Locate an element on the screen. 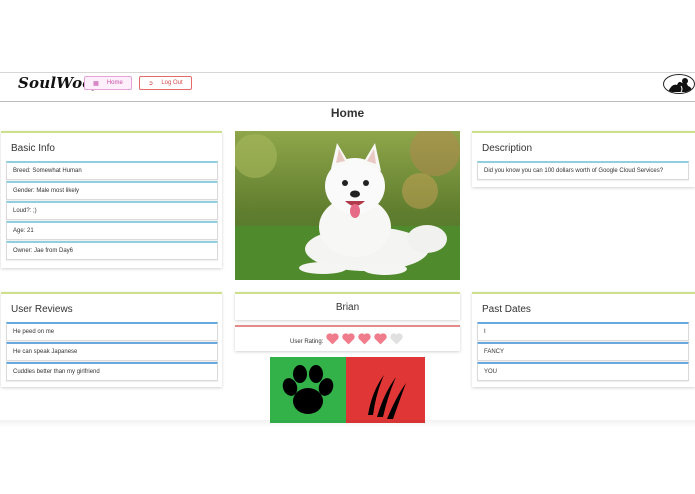  dislike-button is located at coordinates (385, 390).